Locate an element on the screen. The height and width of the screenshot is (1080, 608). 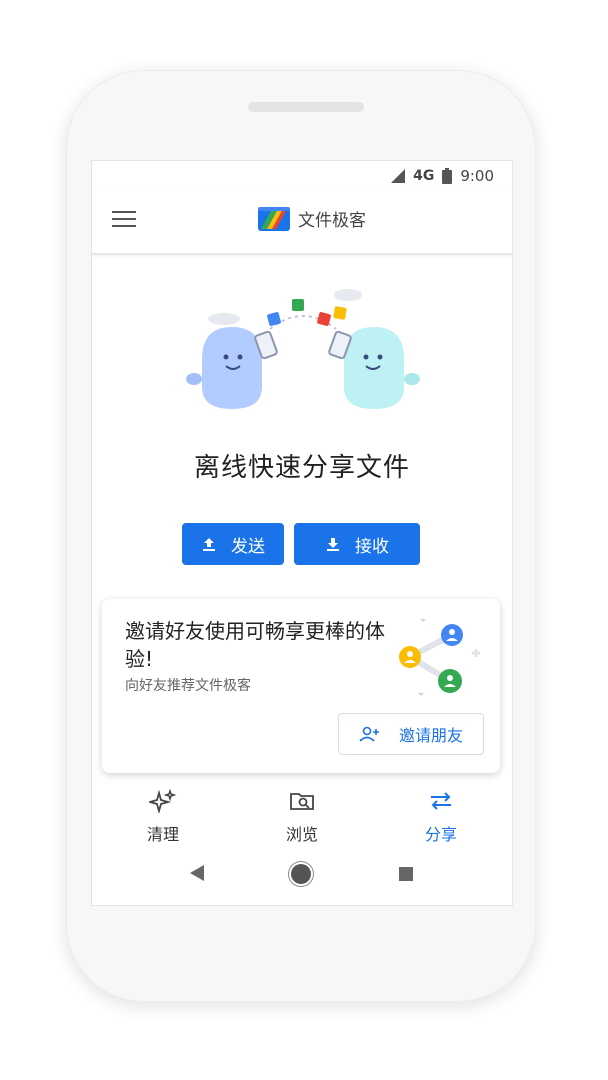
folder-search-icon is located at coordinates (302, 801).